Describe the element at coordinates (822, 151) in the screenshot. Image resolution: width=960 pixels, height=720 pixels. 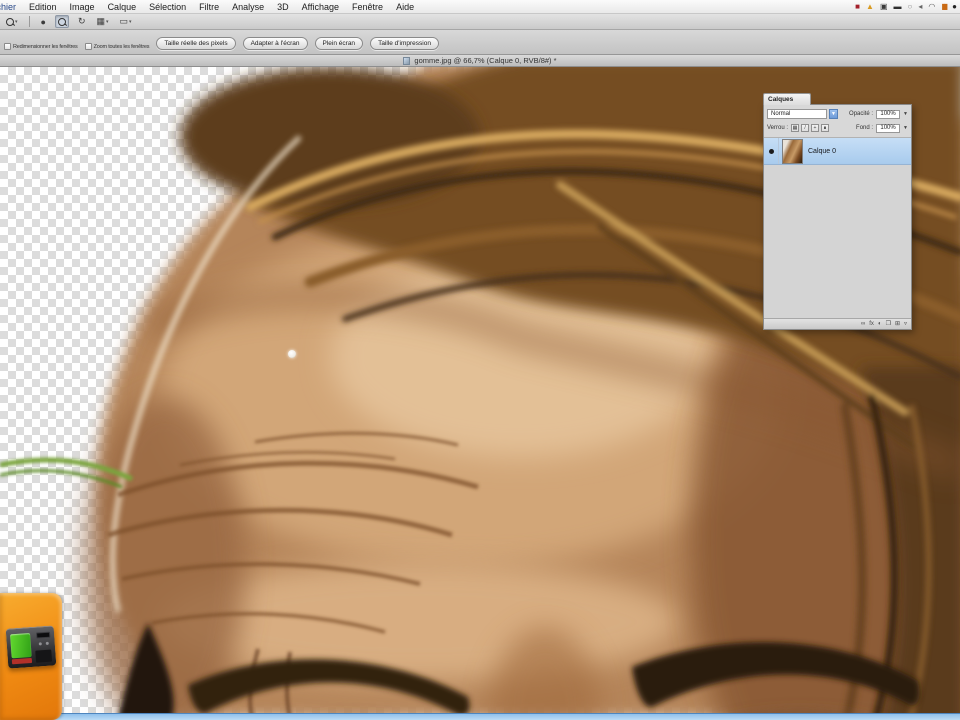
I see `layer-name: Calque 0` at that location.